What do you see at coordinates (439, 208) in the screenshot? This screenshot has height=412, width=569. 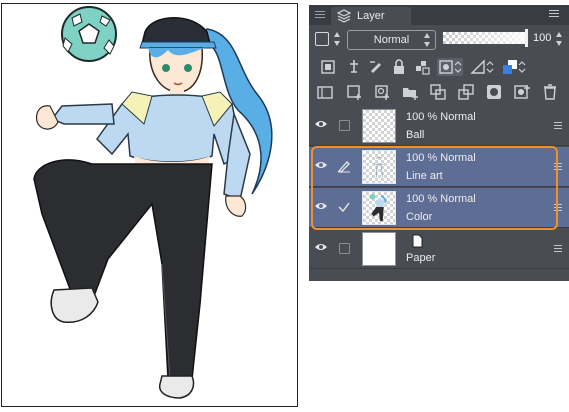 I see `layer-row-color: 100 % Normal Color` at bounding box center [439, 208].